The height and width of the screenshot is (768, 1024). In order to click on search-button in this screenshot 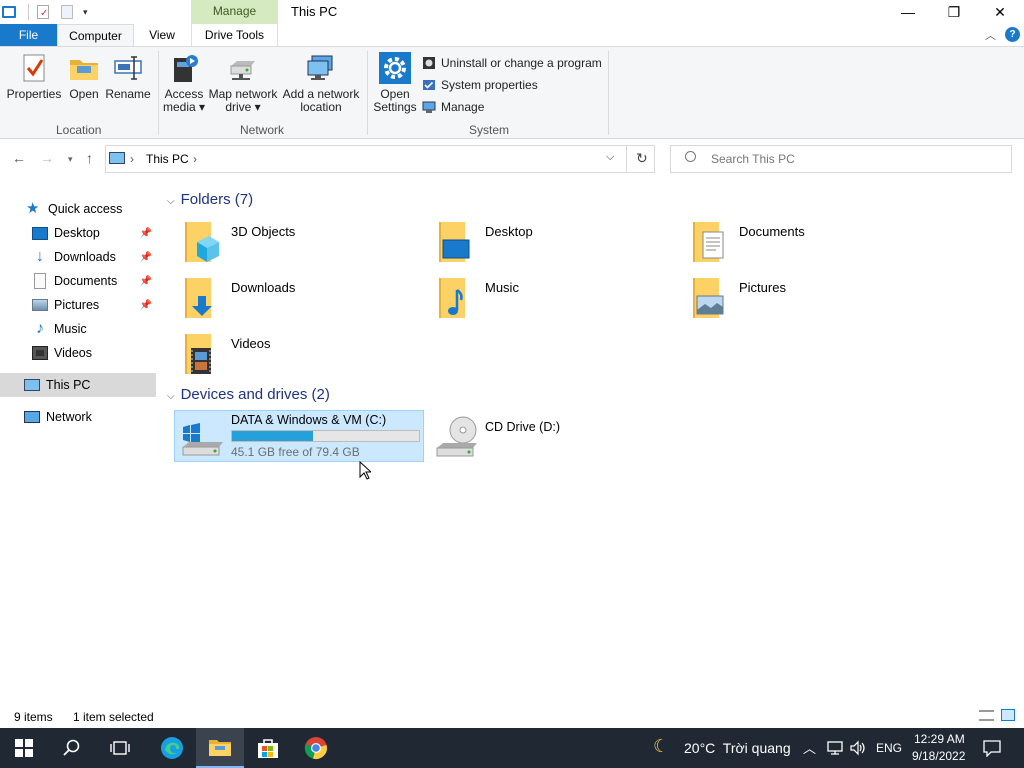, I will do `click(72, 748)`.